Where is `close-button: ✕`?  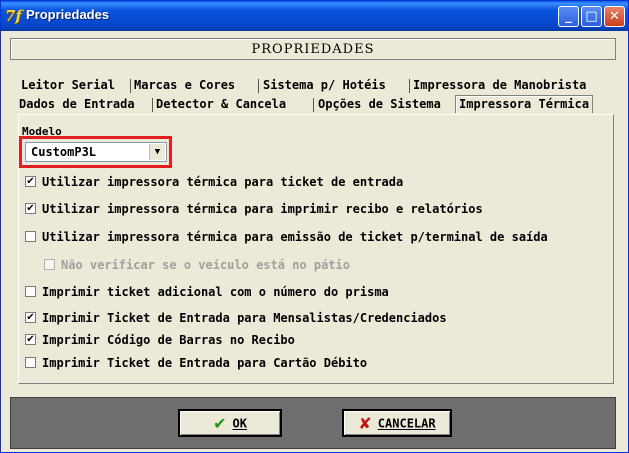
close-button: ✕ is located at coordinates (614, 16).